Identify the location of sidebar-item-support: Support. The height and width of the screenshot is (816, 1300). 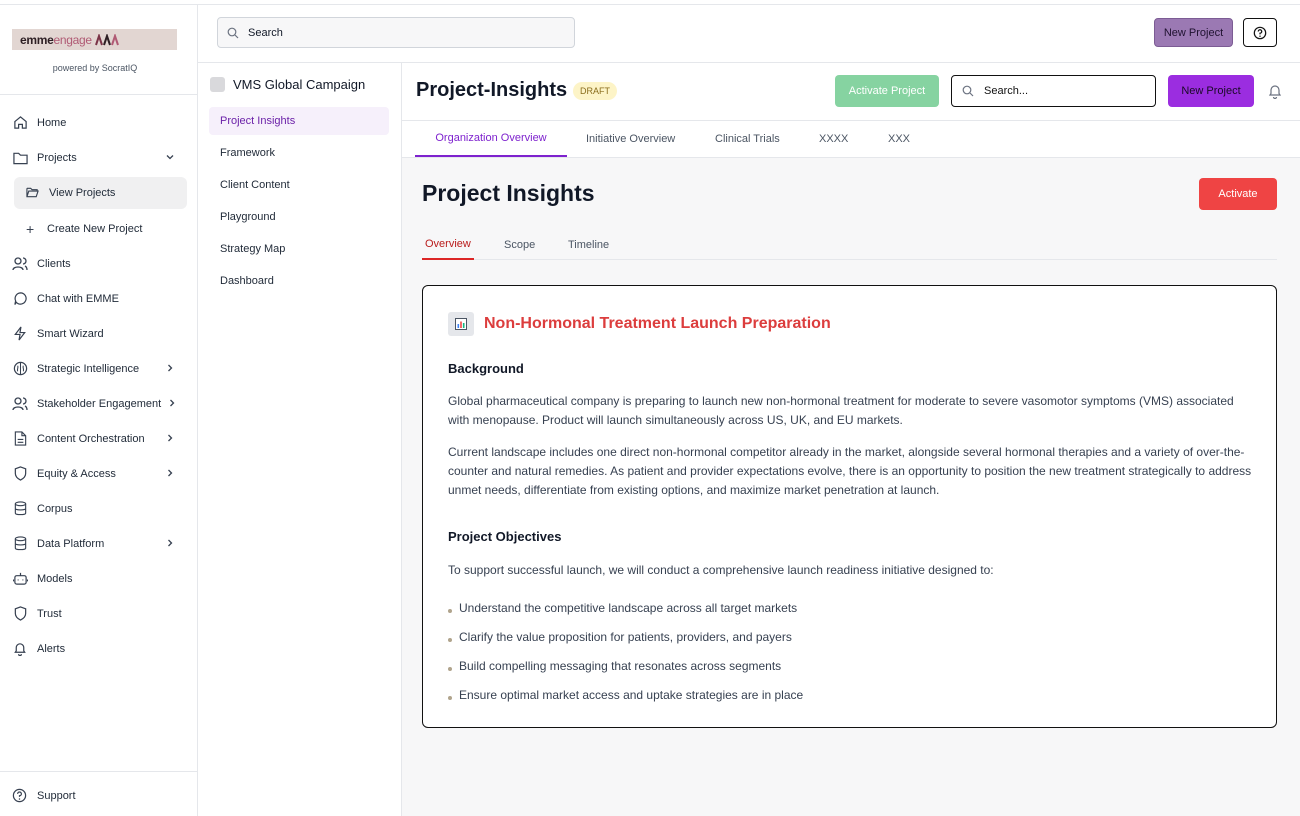
(44, 796).